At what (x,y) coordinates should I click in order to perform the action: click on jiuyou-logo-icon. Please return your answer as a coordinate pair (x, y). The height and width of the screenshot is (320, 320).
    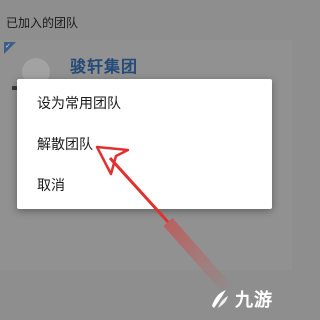
    Looking at the image, I should click on (220, 299).